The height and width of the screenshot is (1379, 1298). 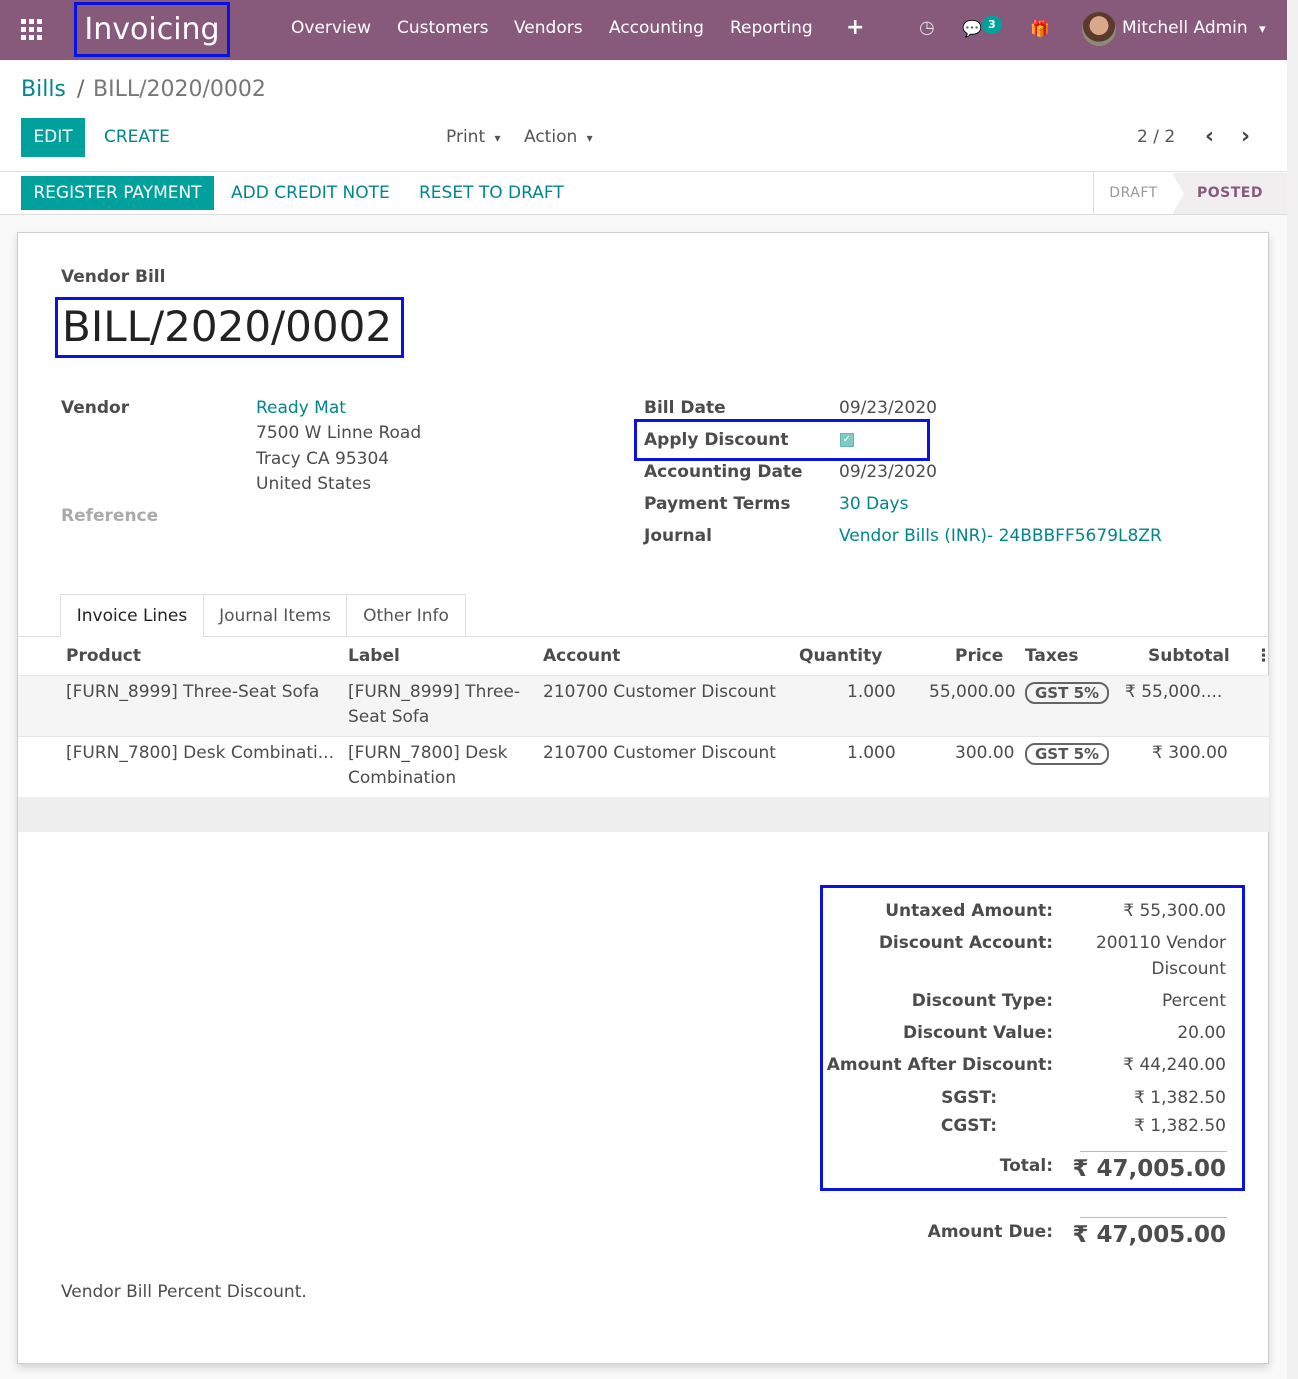 What do you see at coordinates (389, 717) in the screenshot?
I see `line-label: Seat Sofa` at bounding box center [389, 717].